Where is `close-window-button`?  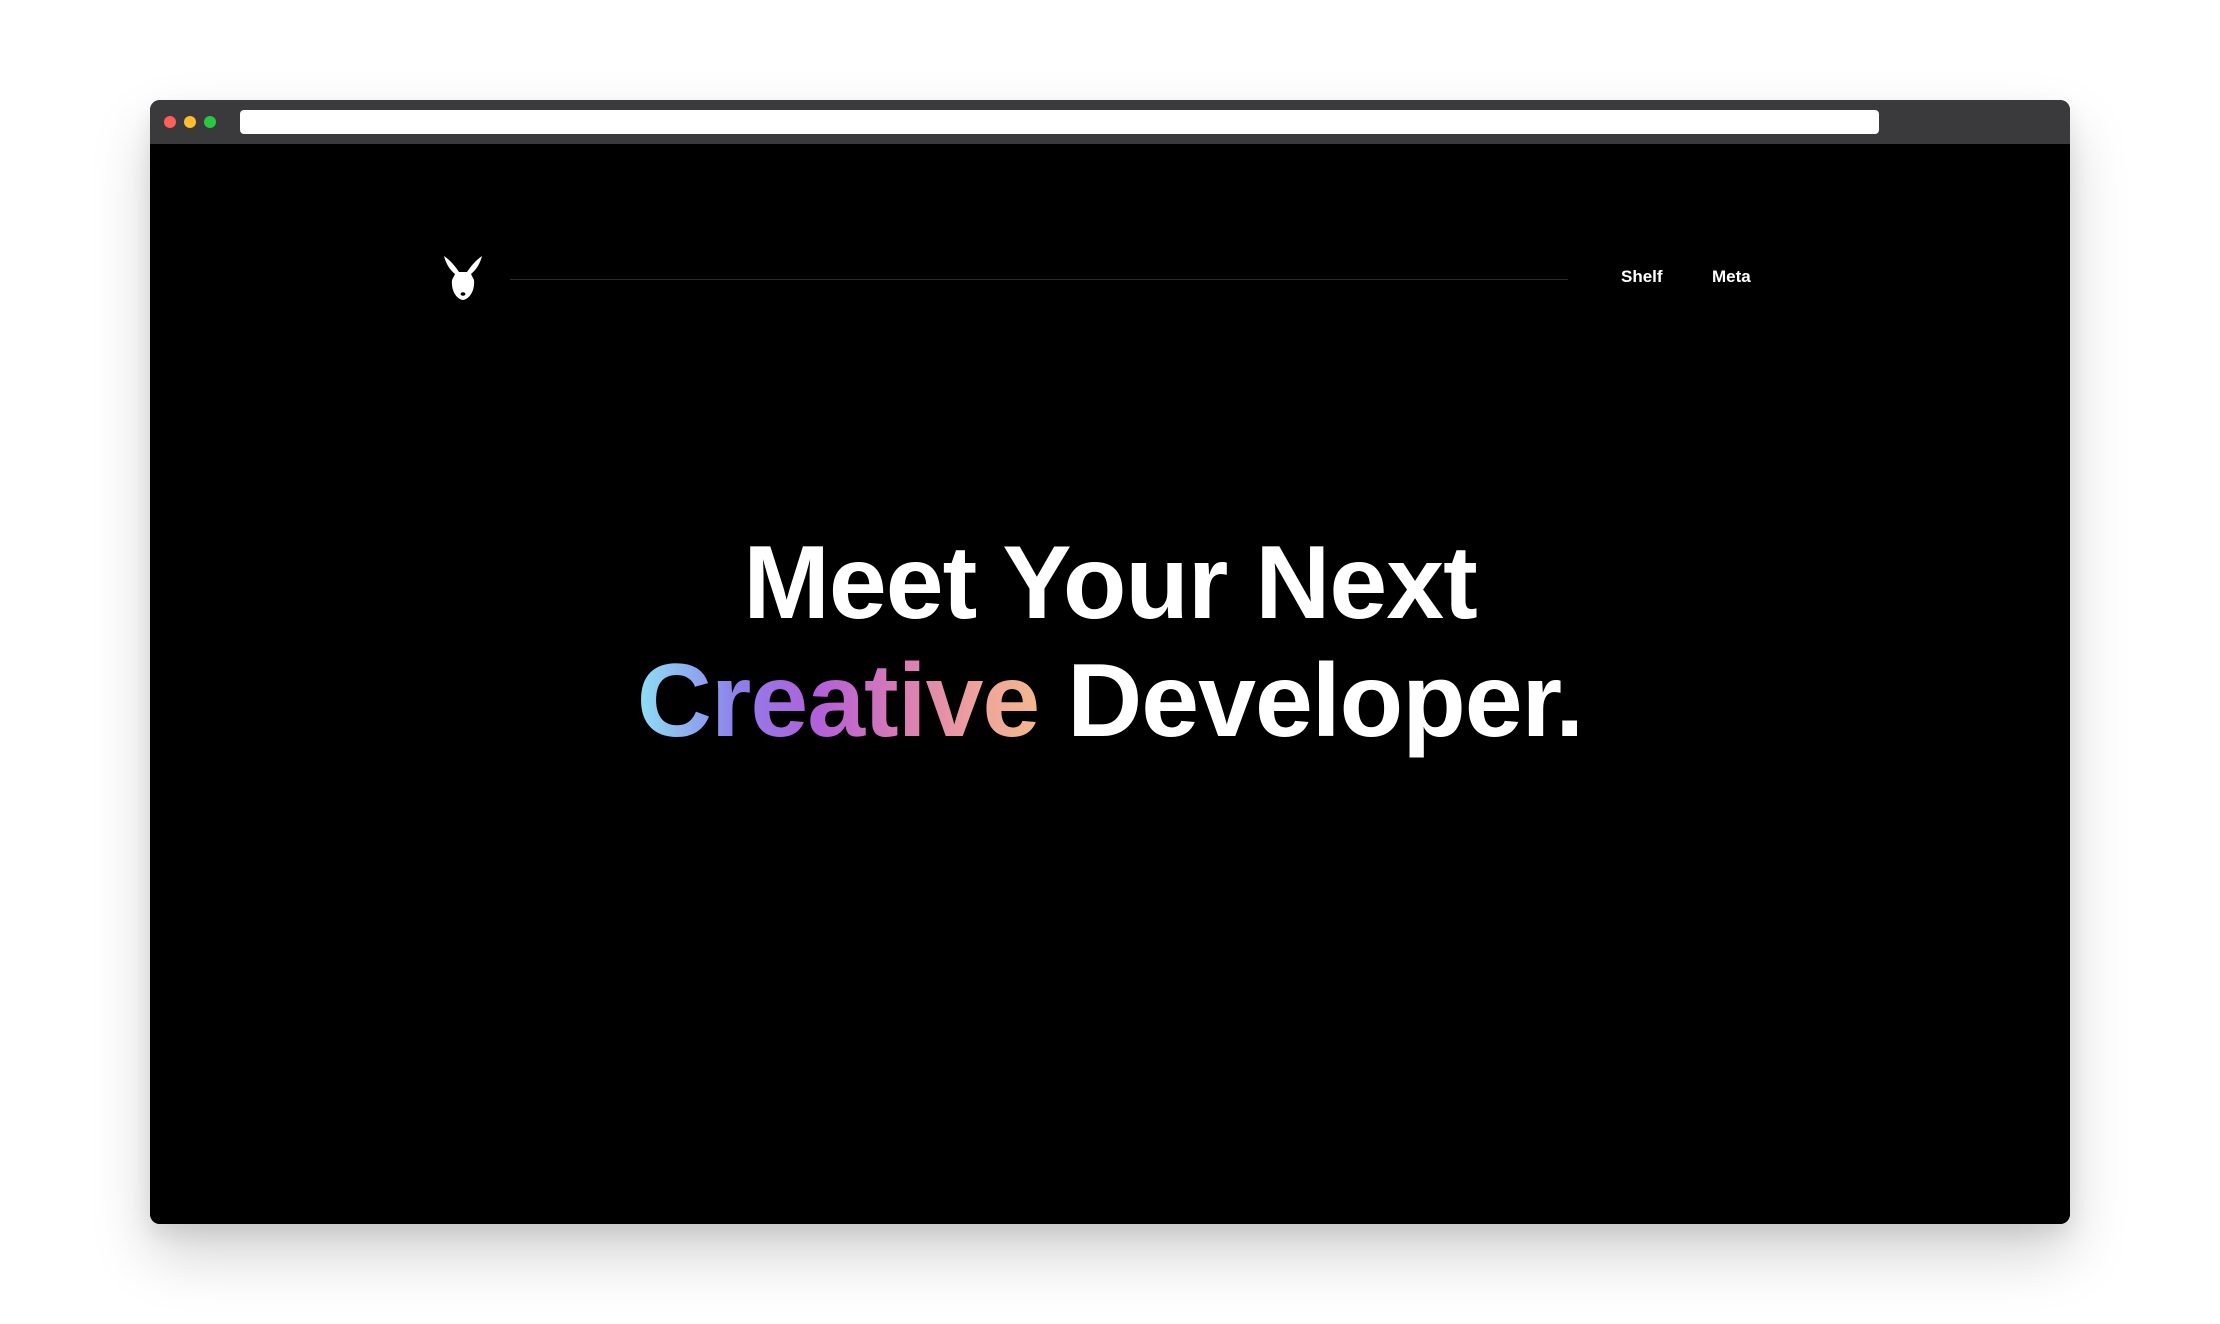 close-window-button is located at coordinates (170, 122).